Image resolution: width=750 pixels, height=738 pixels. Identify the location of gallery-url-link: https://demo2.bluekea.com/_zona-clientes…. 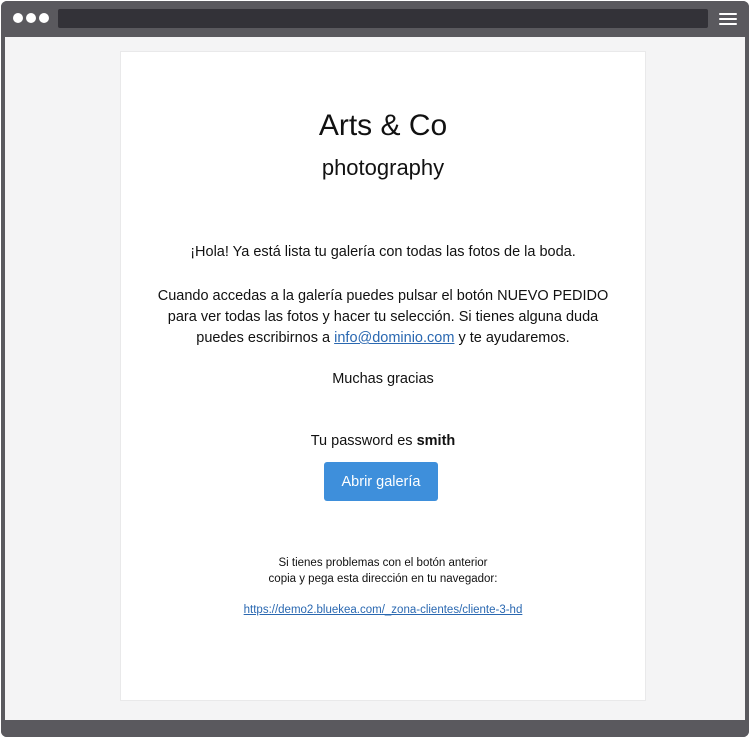
(383, 610).